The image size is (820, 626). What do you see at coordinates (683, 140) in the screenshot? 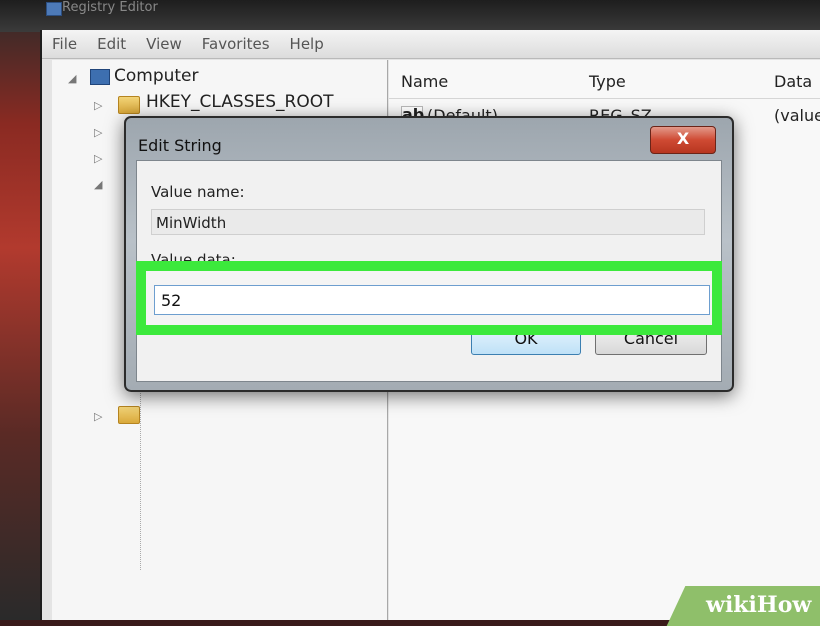
I see `close-button: X` at bounding box center [683, 140].